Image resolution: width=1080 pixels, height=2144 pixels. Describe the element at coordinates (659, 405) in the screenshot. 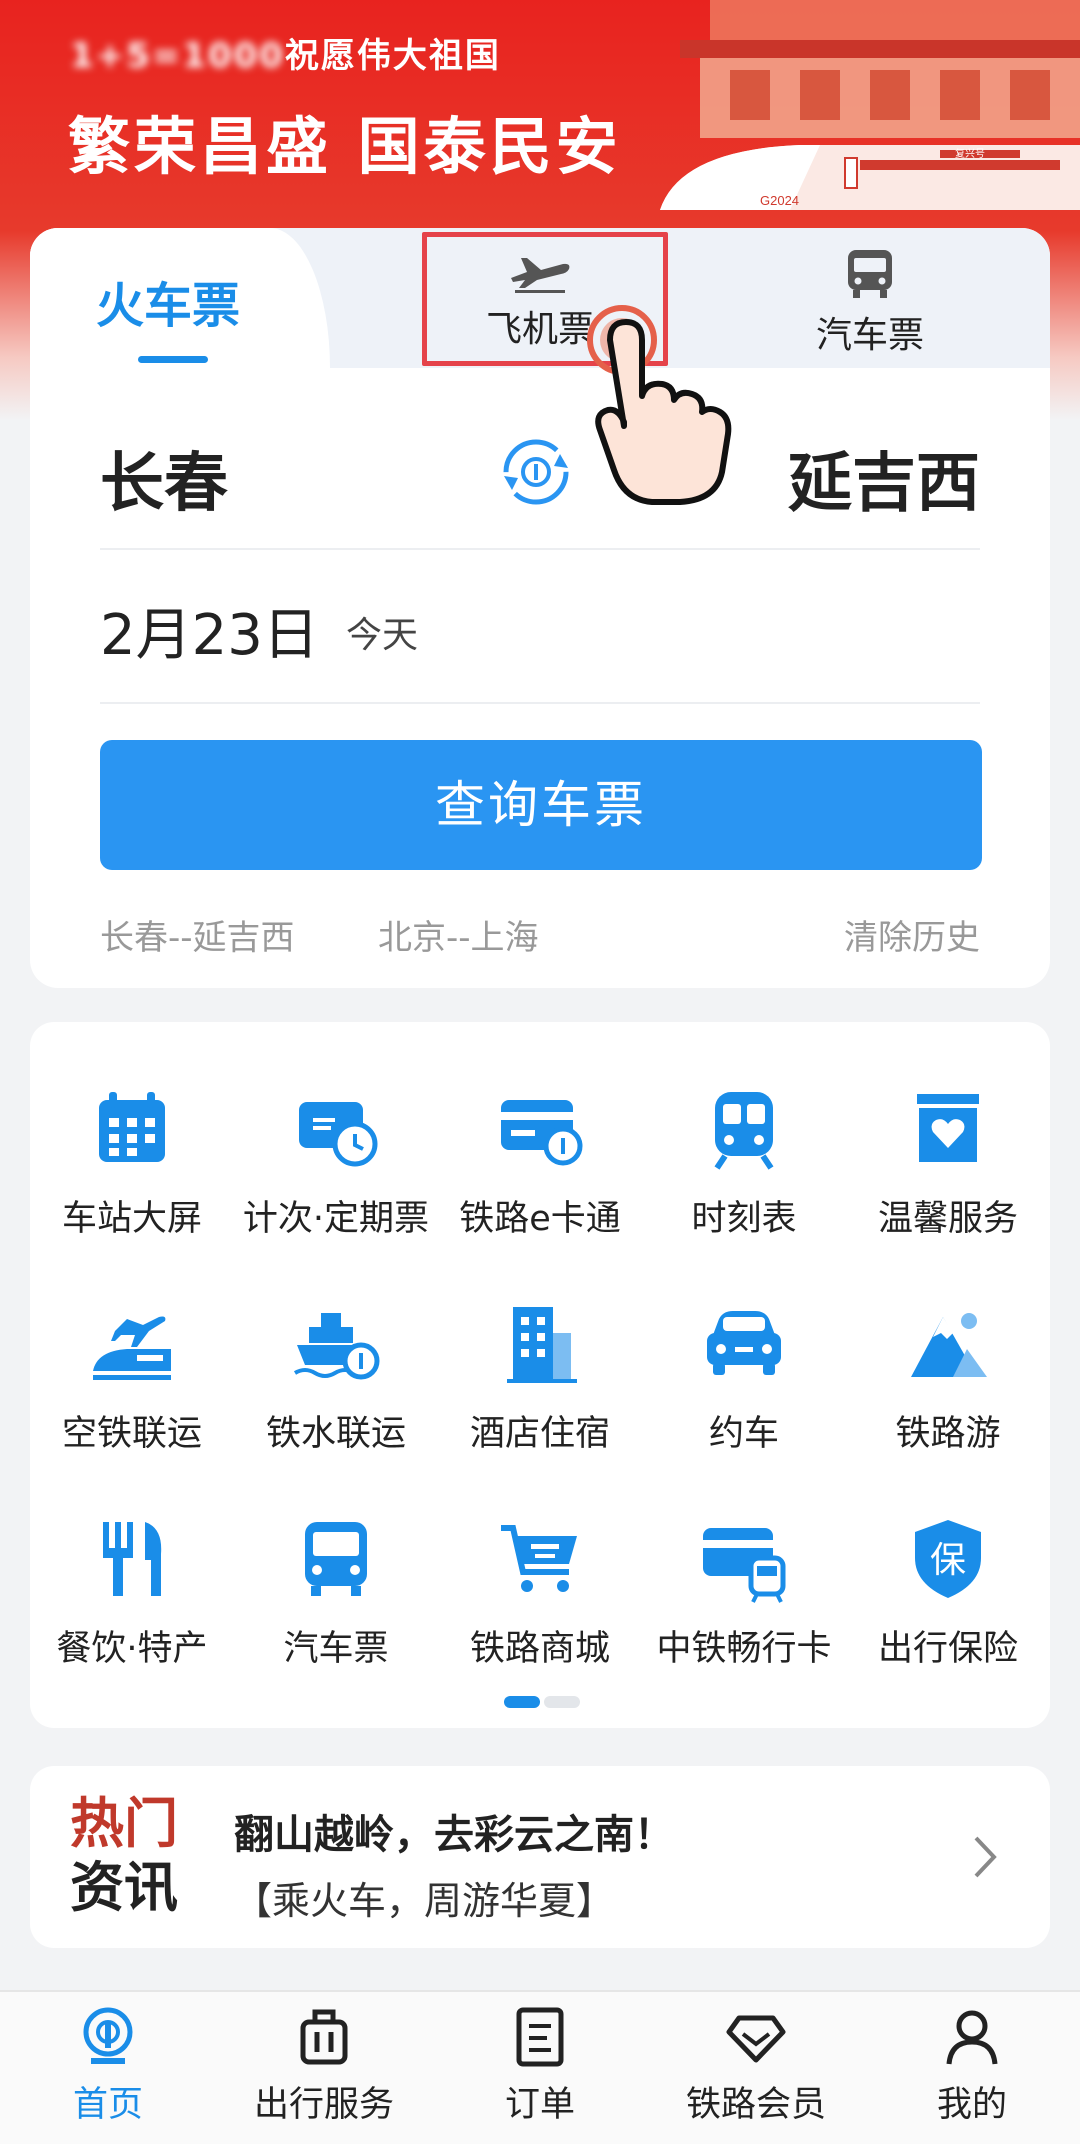

I see `hand-pointer-icon` at that location.